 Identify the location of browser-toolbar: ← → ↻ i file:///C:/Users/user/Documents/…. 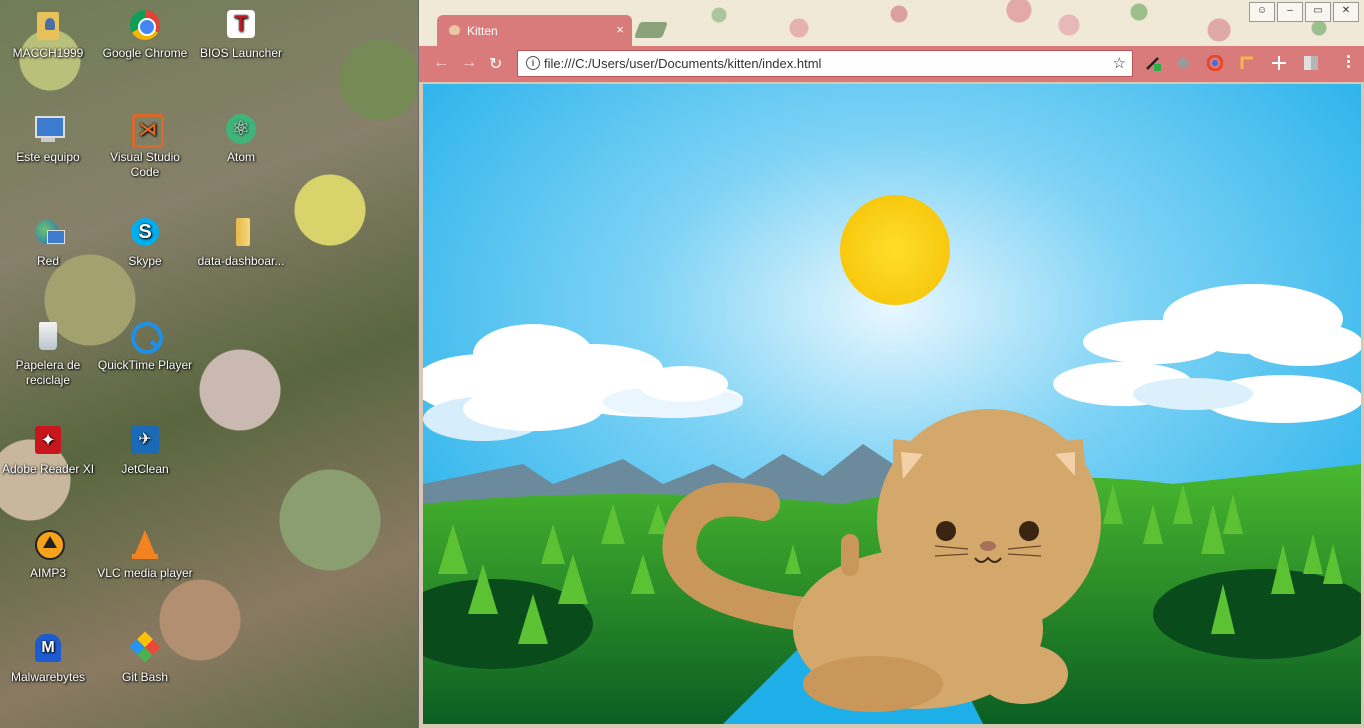
(891, 64).